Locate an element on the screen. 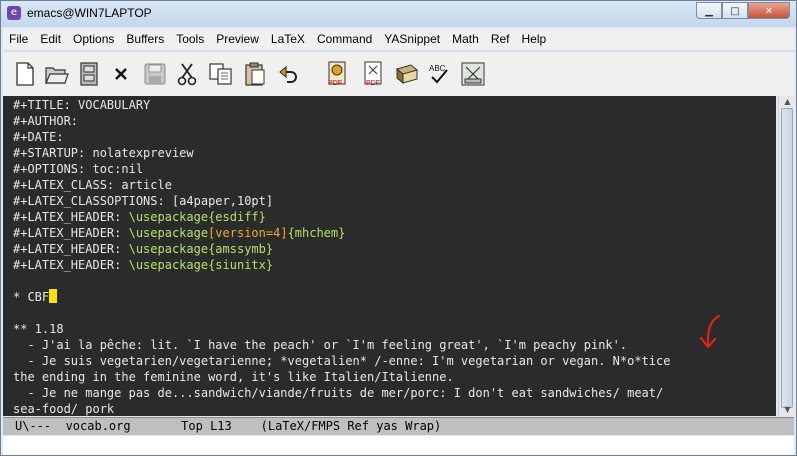 This screenshot has width=797, height=456. text-cursor is located at coordinates (53, 296).